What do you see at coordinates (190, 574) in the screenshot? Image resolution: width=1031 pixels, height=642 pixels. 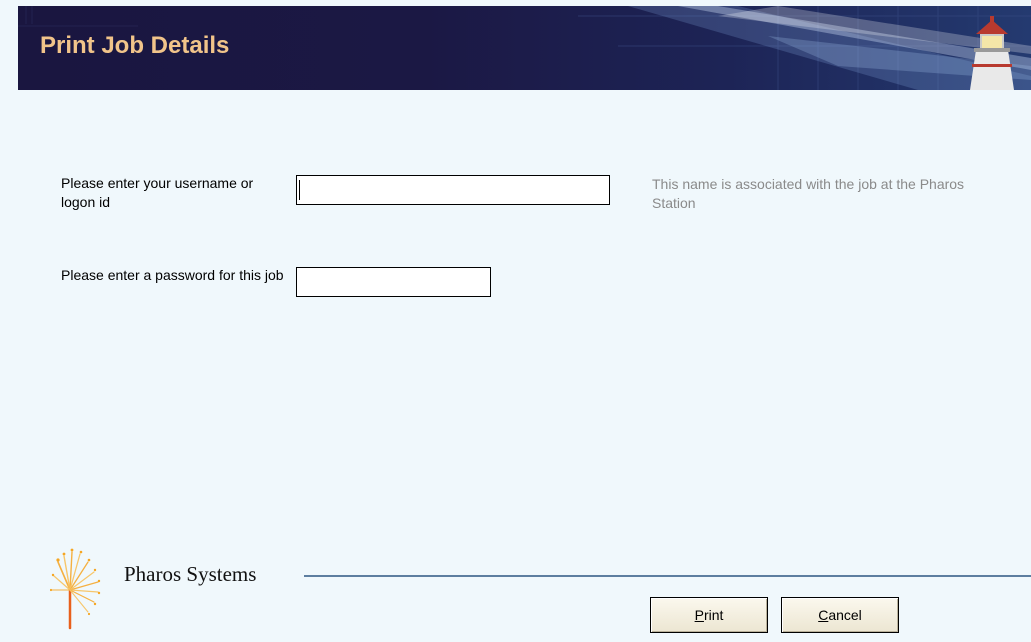 I see `brand-name: Pharos Systems` at bounding box center [190, 574].